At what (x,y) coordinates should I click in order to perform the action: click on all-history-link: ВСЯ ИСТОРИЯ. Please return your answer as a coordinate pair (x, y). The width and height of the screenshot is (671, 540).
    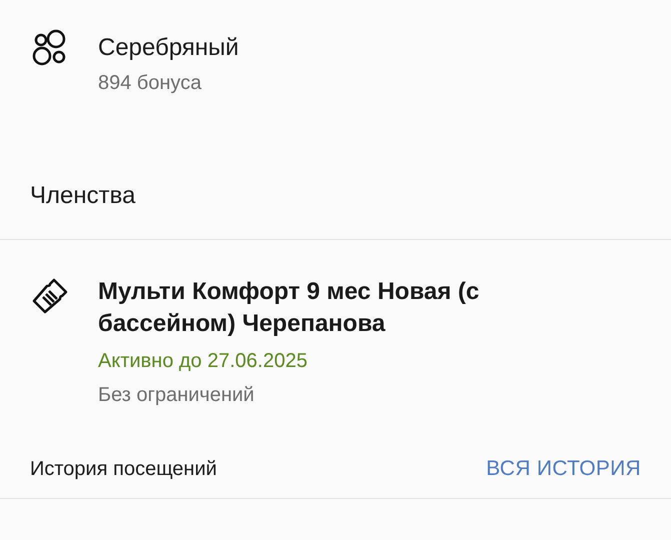
    Looking at the image, I should click on (563, 469).